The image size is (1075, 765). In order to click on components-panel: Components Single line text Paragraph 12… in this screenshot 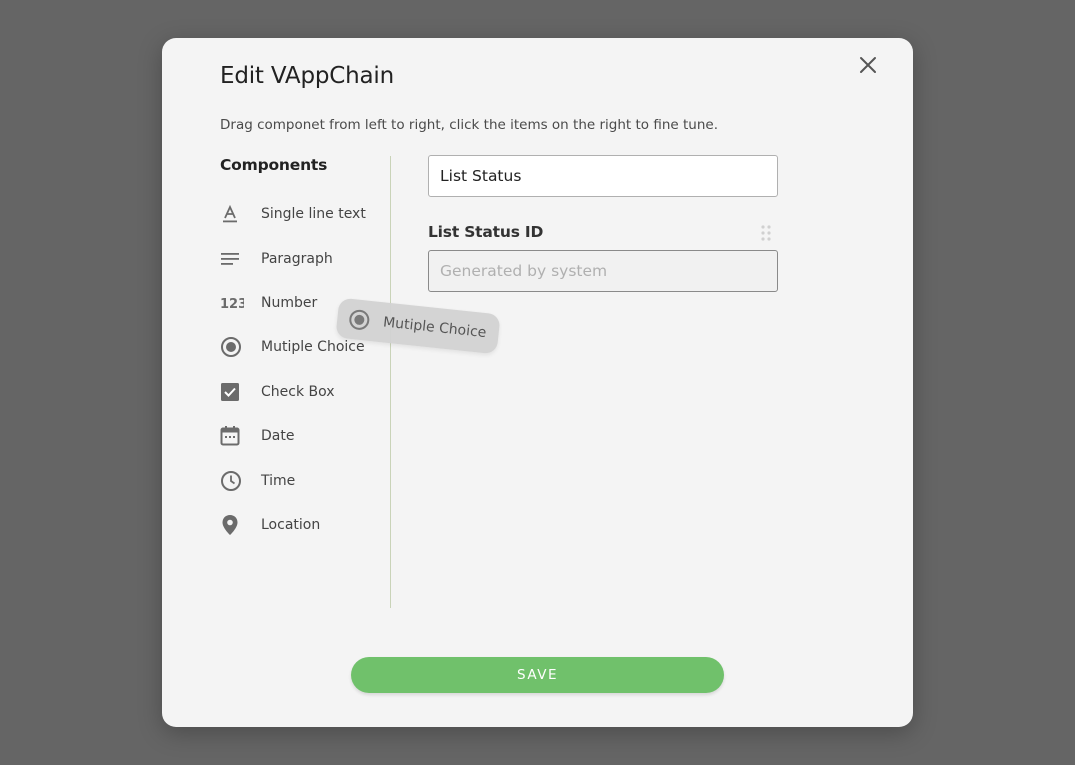, I will do `click(305, 351)`.